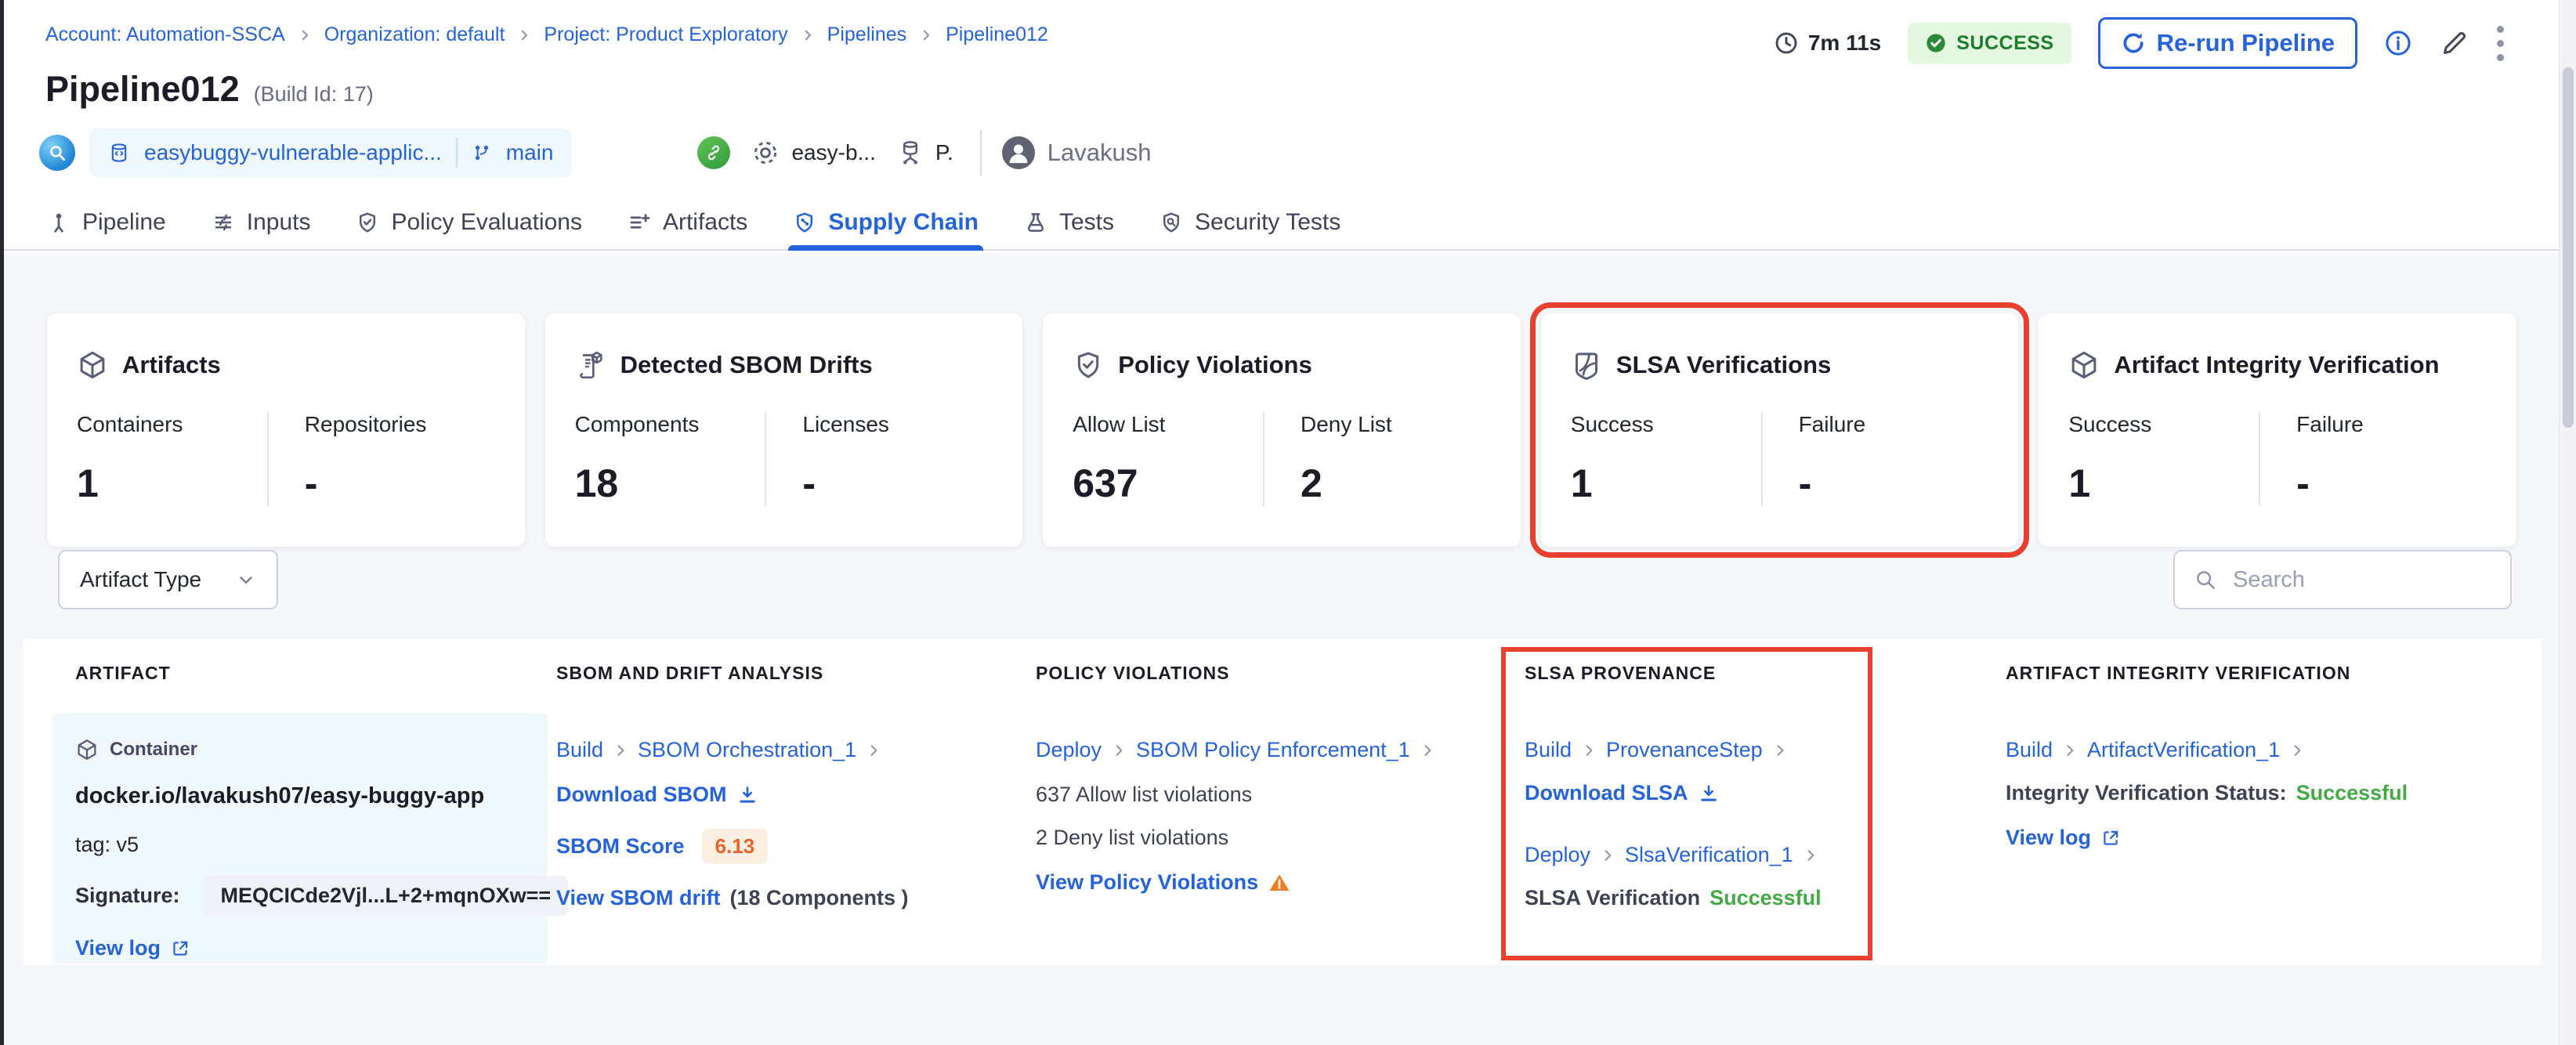  I want to click on card-slsa-verifications: SLSA Verifications Success 1 Failure -, so click(1780, 430).